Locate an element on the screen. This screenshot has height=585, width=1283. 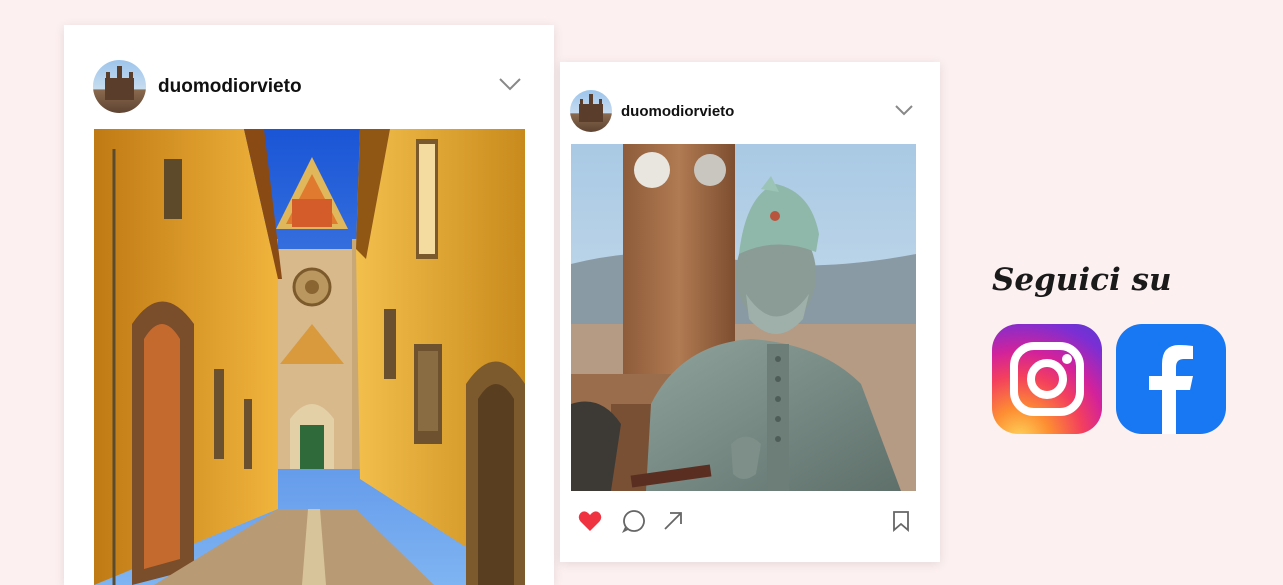
post-actions is located at coordinates (748, 523).